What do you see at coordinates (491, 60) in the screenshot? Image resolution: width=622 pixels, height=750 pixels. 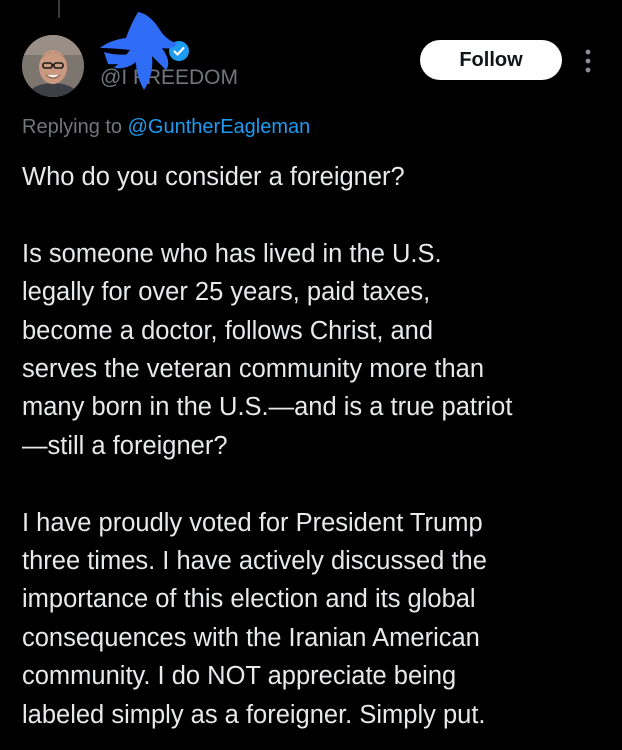 I see `follow-button: Follow` at bounding box center [491, 60].